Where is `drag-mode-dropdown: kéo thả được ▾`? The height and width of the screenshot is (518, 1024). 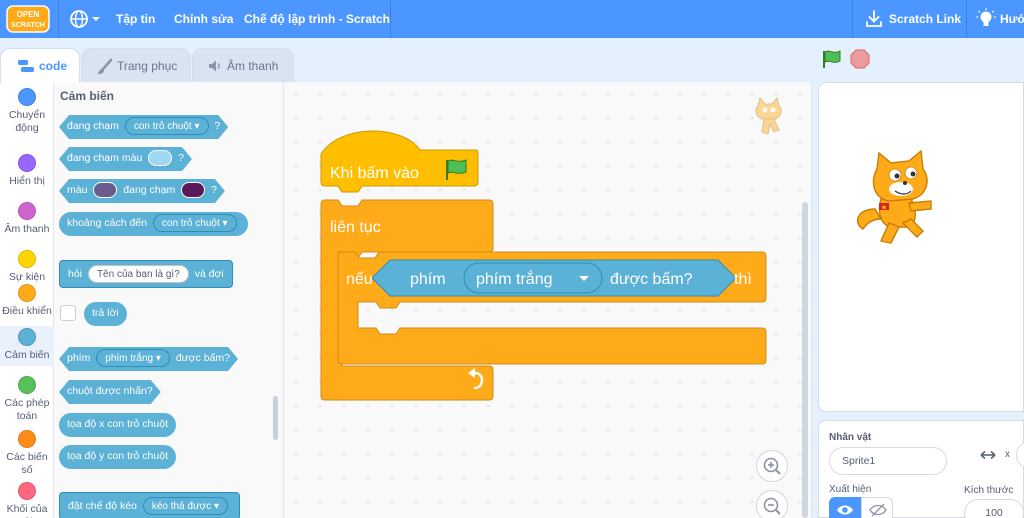 drag-mode-dropdown: kéo thả được ▾ is located at coordinates (185, 506).